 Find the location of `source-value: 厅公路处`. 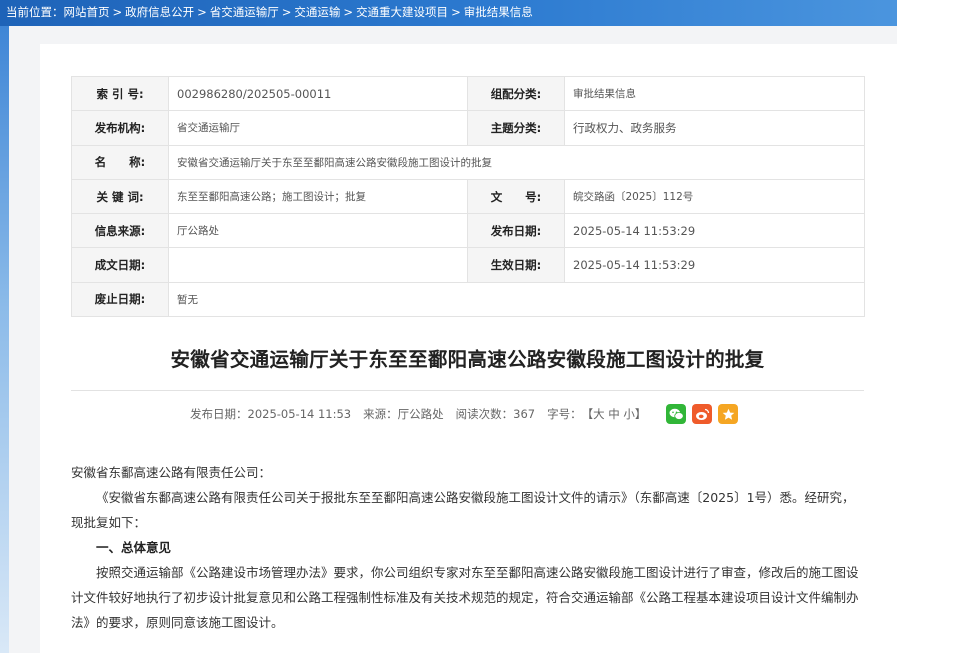

source-value: 厅公路处 is located at coordinates (318, 231).